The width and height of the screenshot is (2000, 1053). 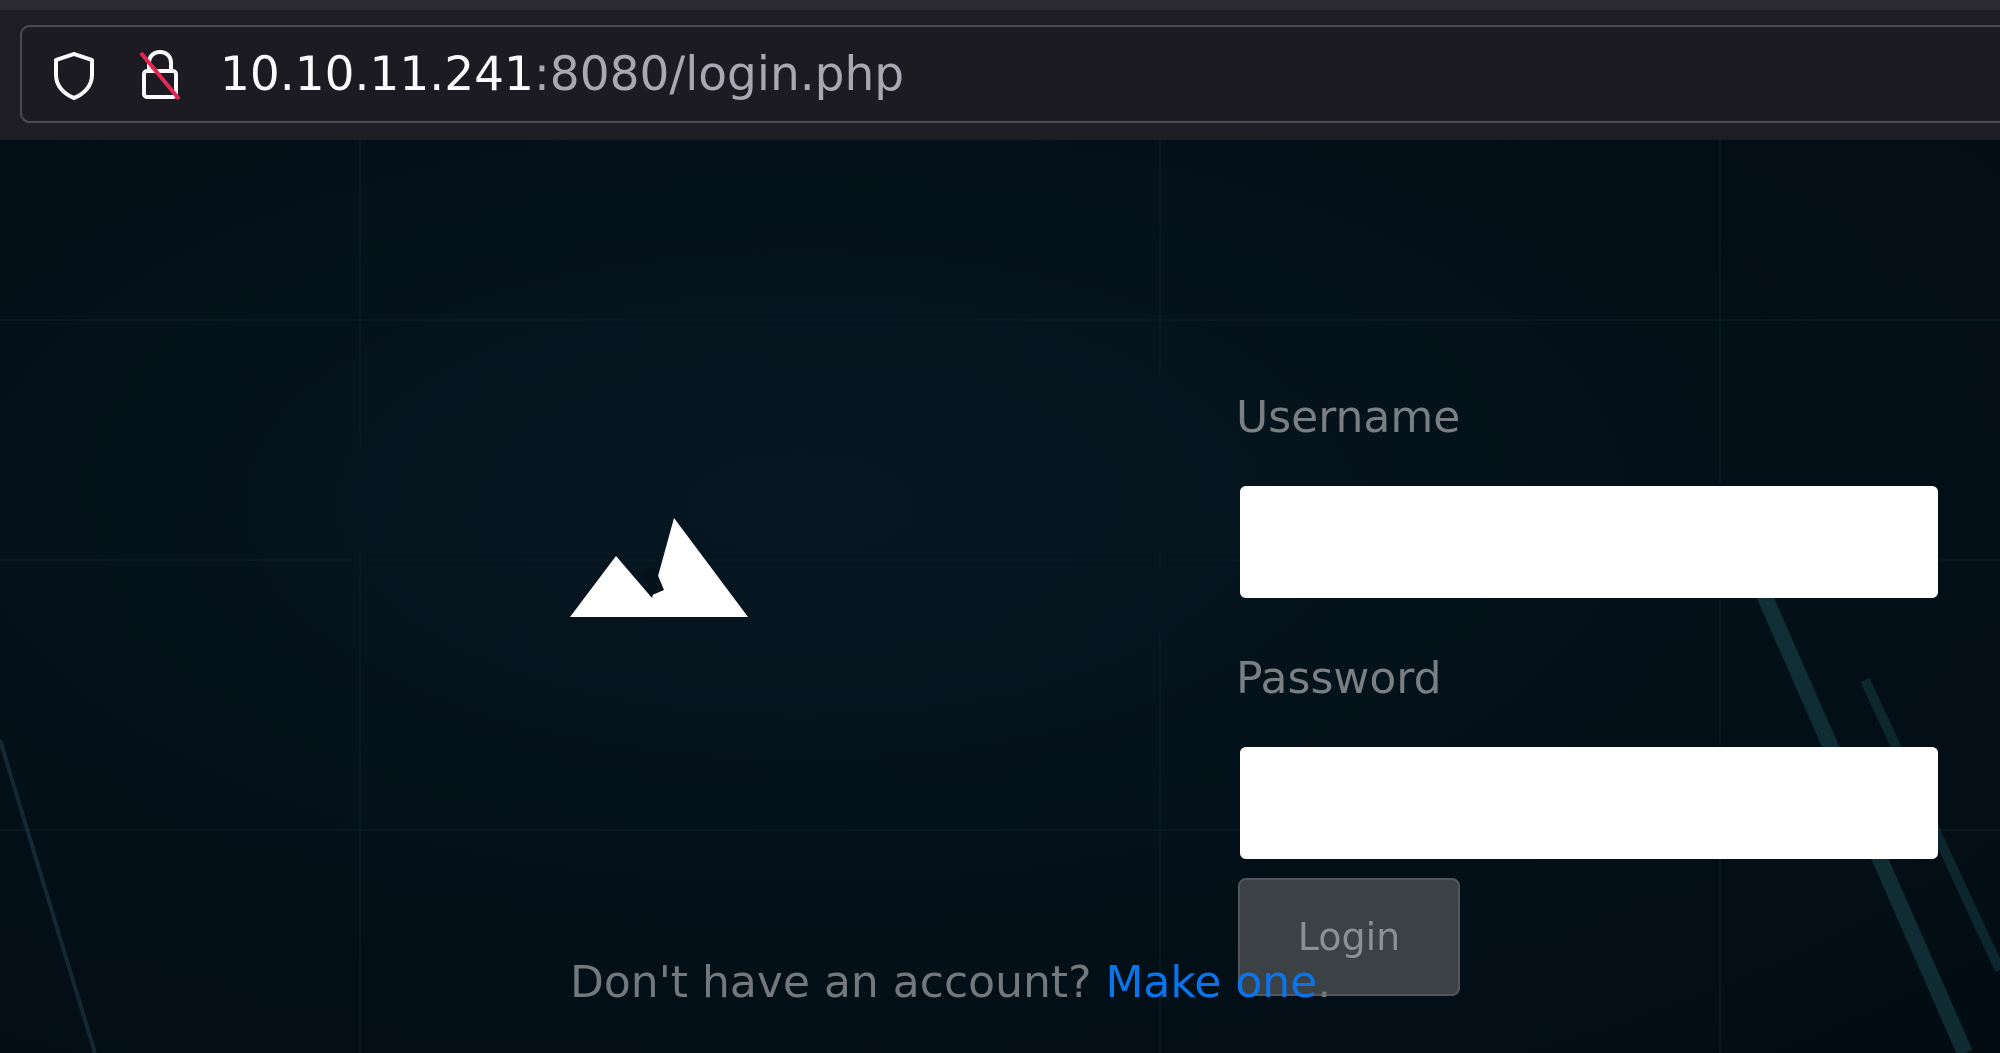 What do you see at coordinates (659, 569) in the screenshot?
I see `mountain-logo-icon` at bounding box center [659, 569].